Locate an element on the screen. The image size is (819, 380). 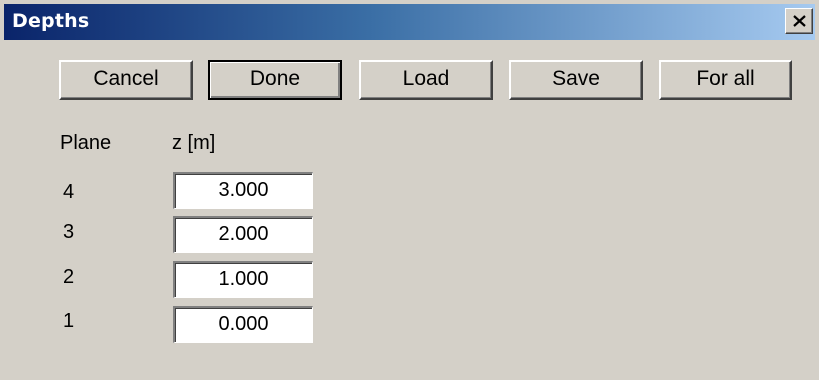
close-icon is located at coordinates (799, 21).